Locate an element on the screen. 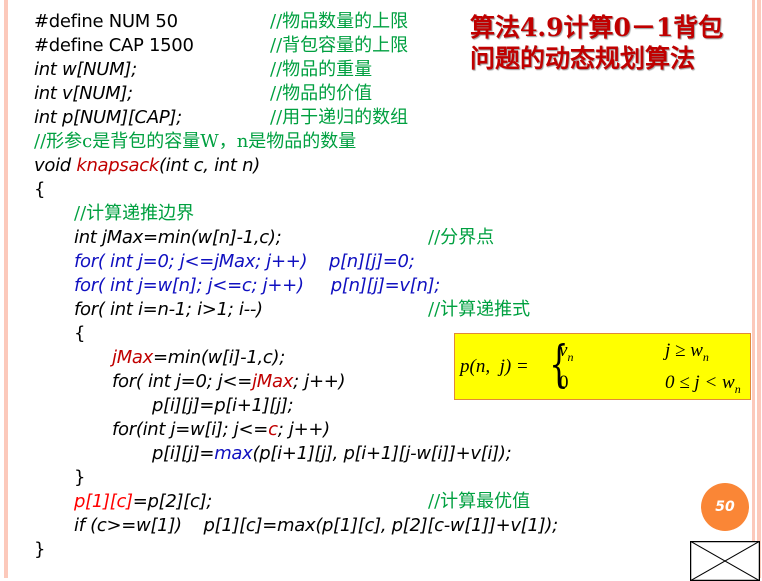 The height and width of the screenshot is (581, 762). left-border-stripe is located at coordinates (6, 289).